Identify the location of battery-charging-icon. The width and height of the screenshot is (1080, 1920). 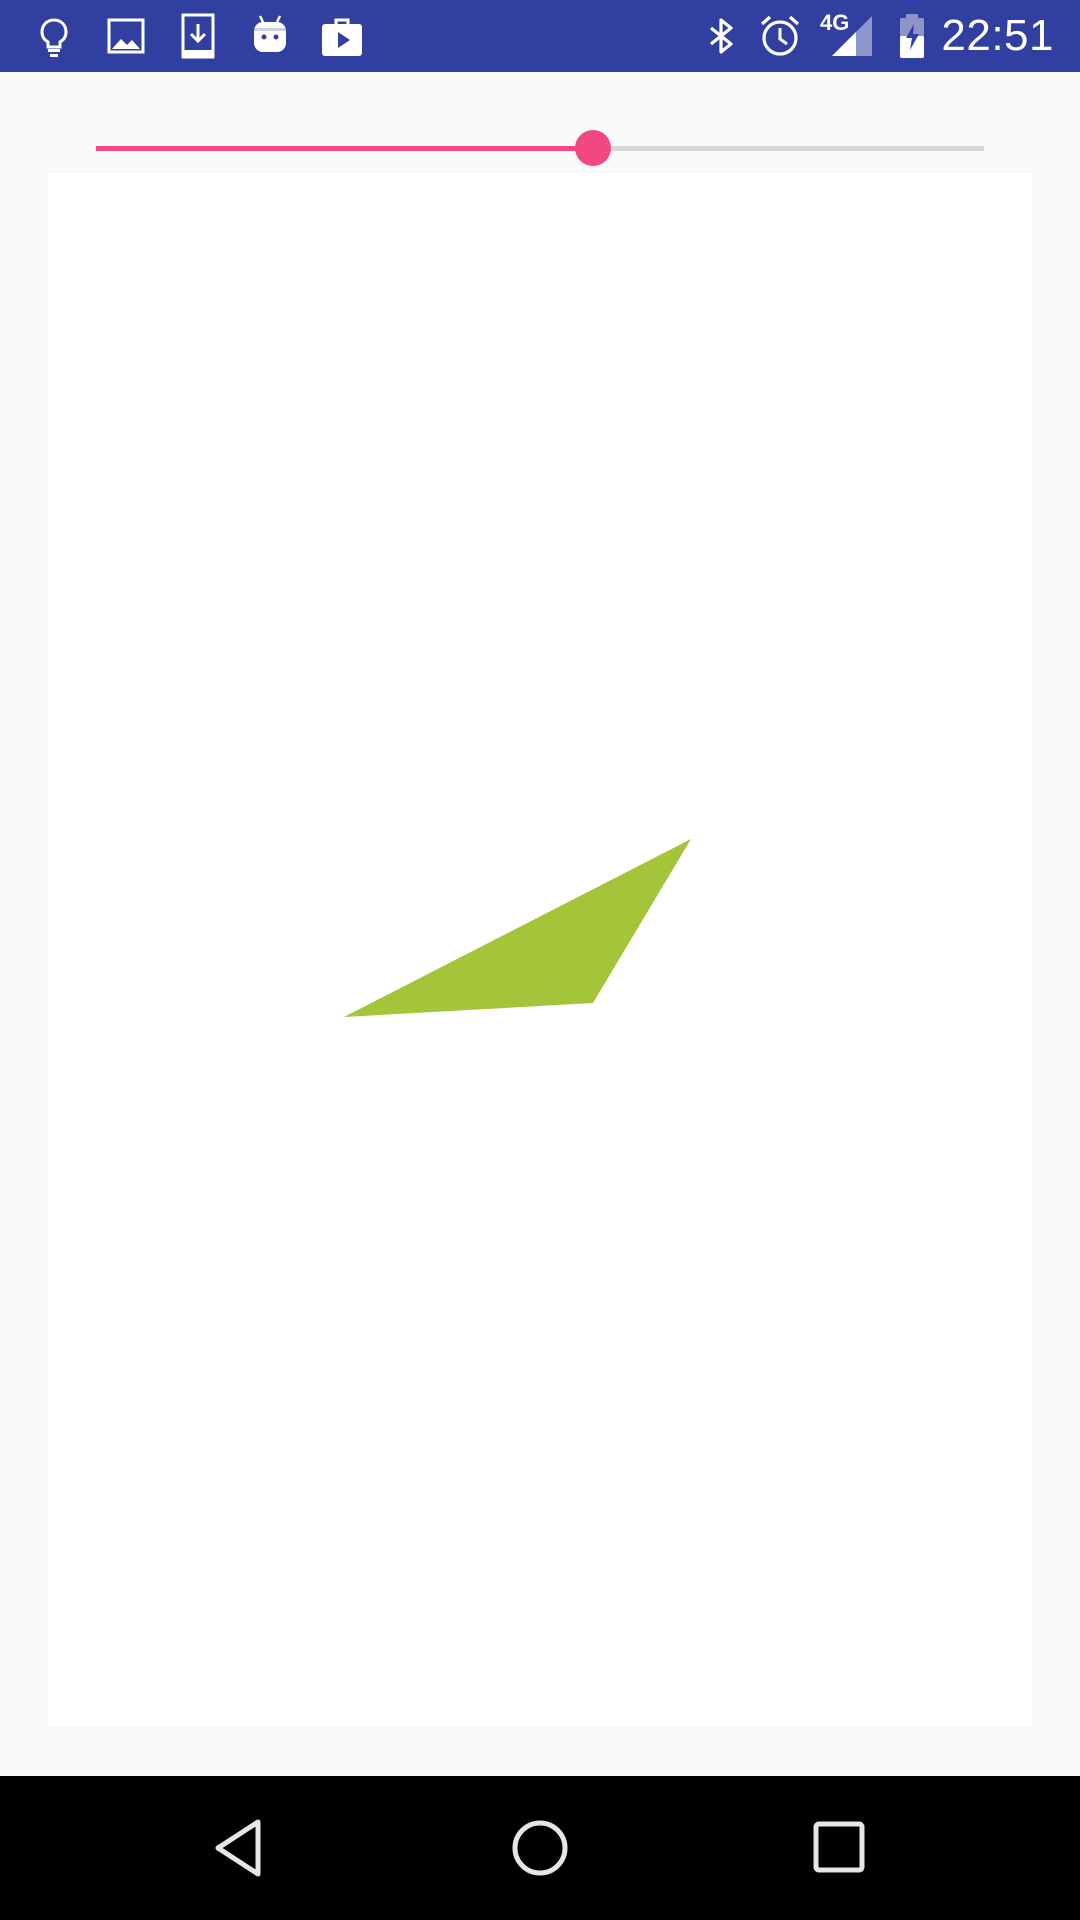
(912, 36).